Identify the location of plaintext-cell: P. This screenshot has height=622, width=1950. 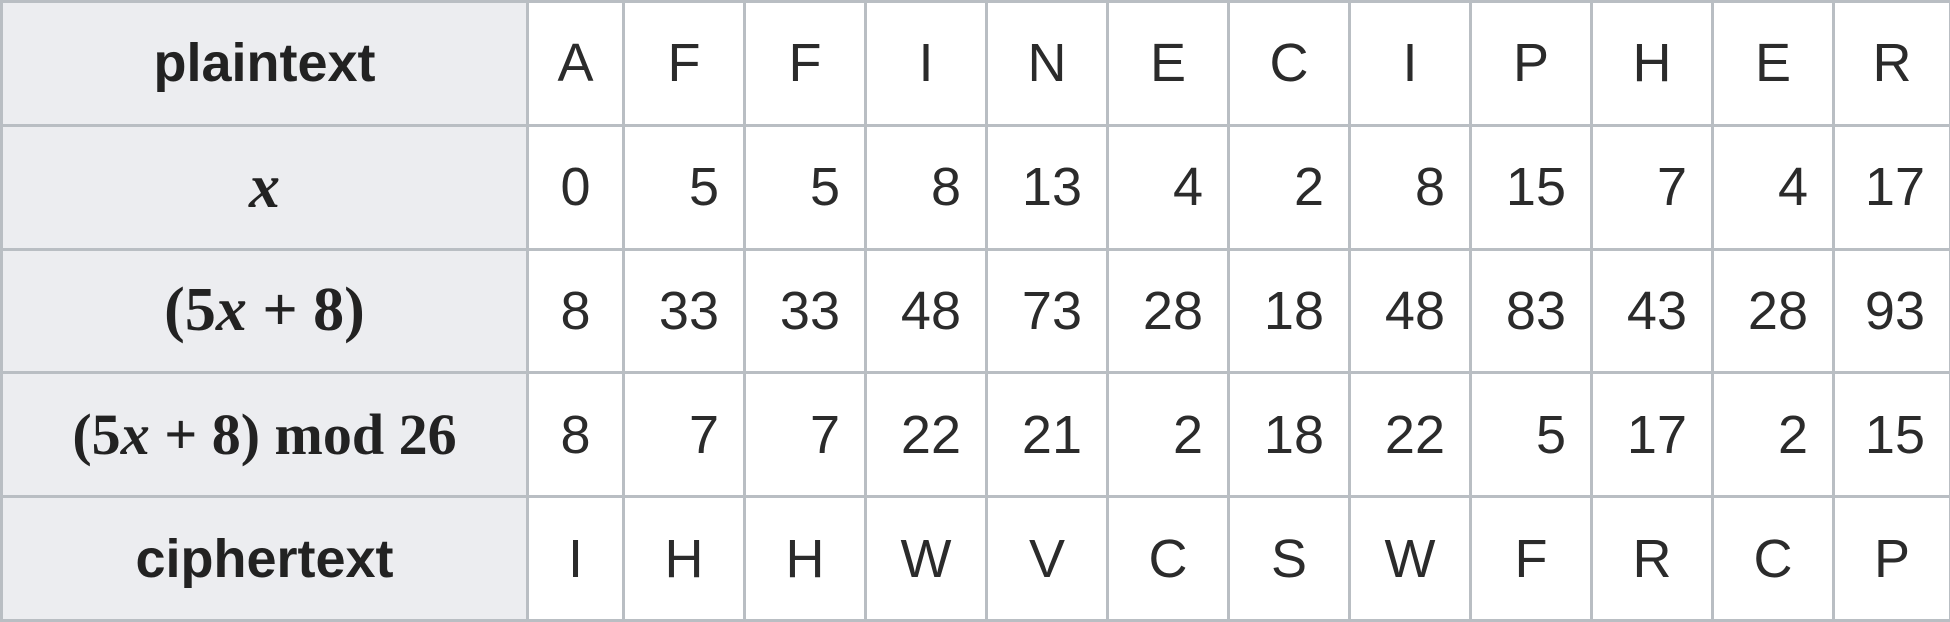
(1531, 63).